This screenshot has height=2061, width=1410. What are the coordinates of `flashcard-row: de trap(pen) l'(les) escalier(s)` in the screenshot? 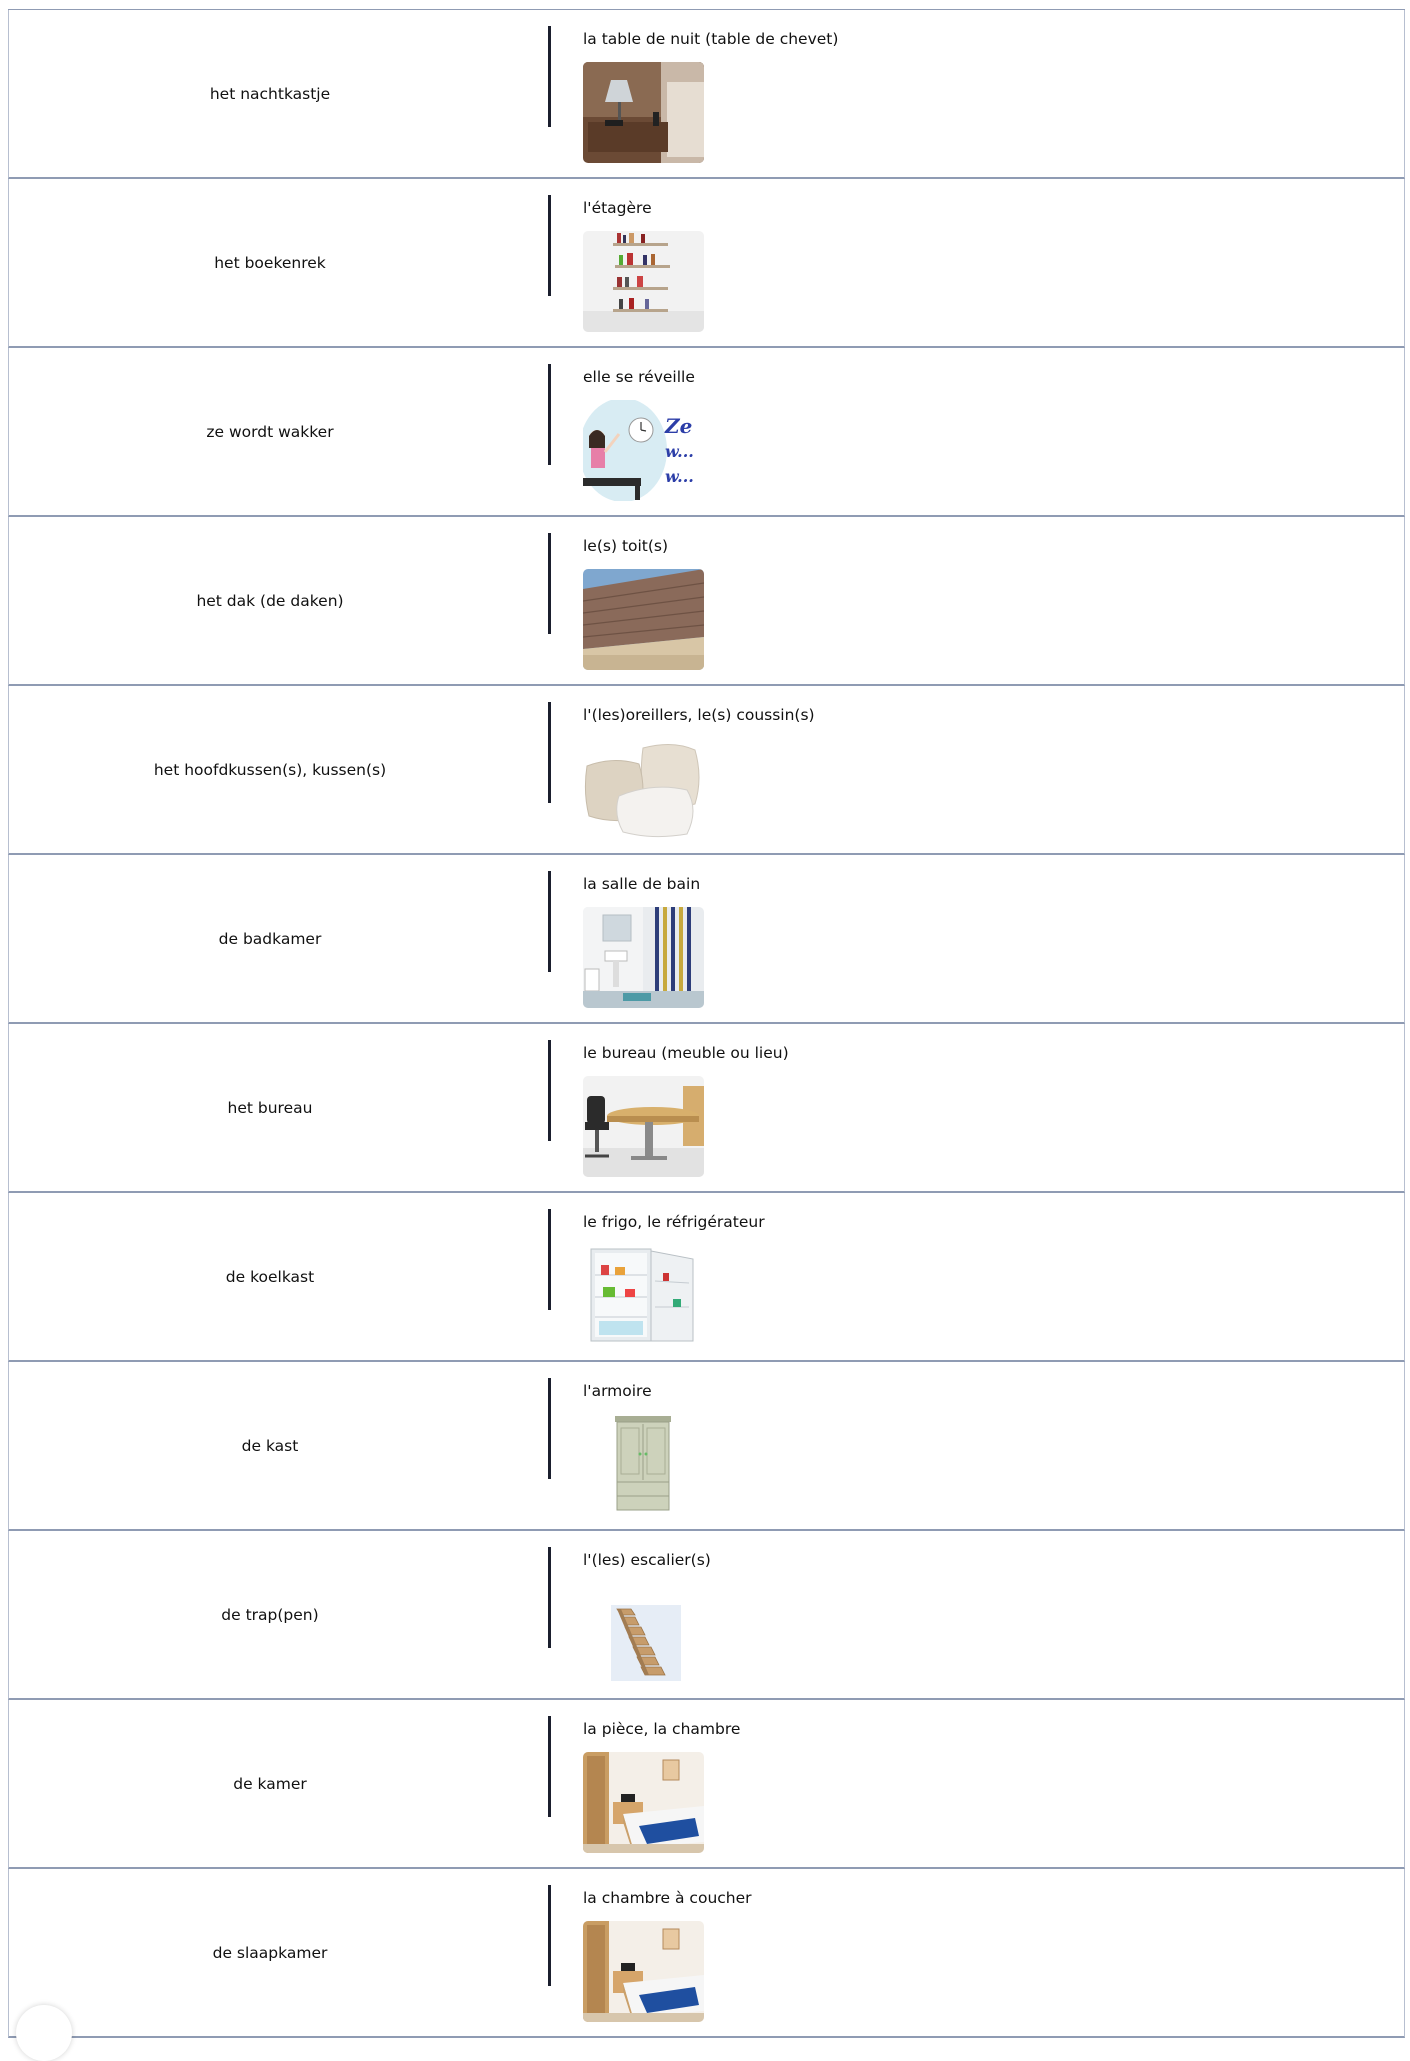 It's located at (706, 1615).